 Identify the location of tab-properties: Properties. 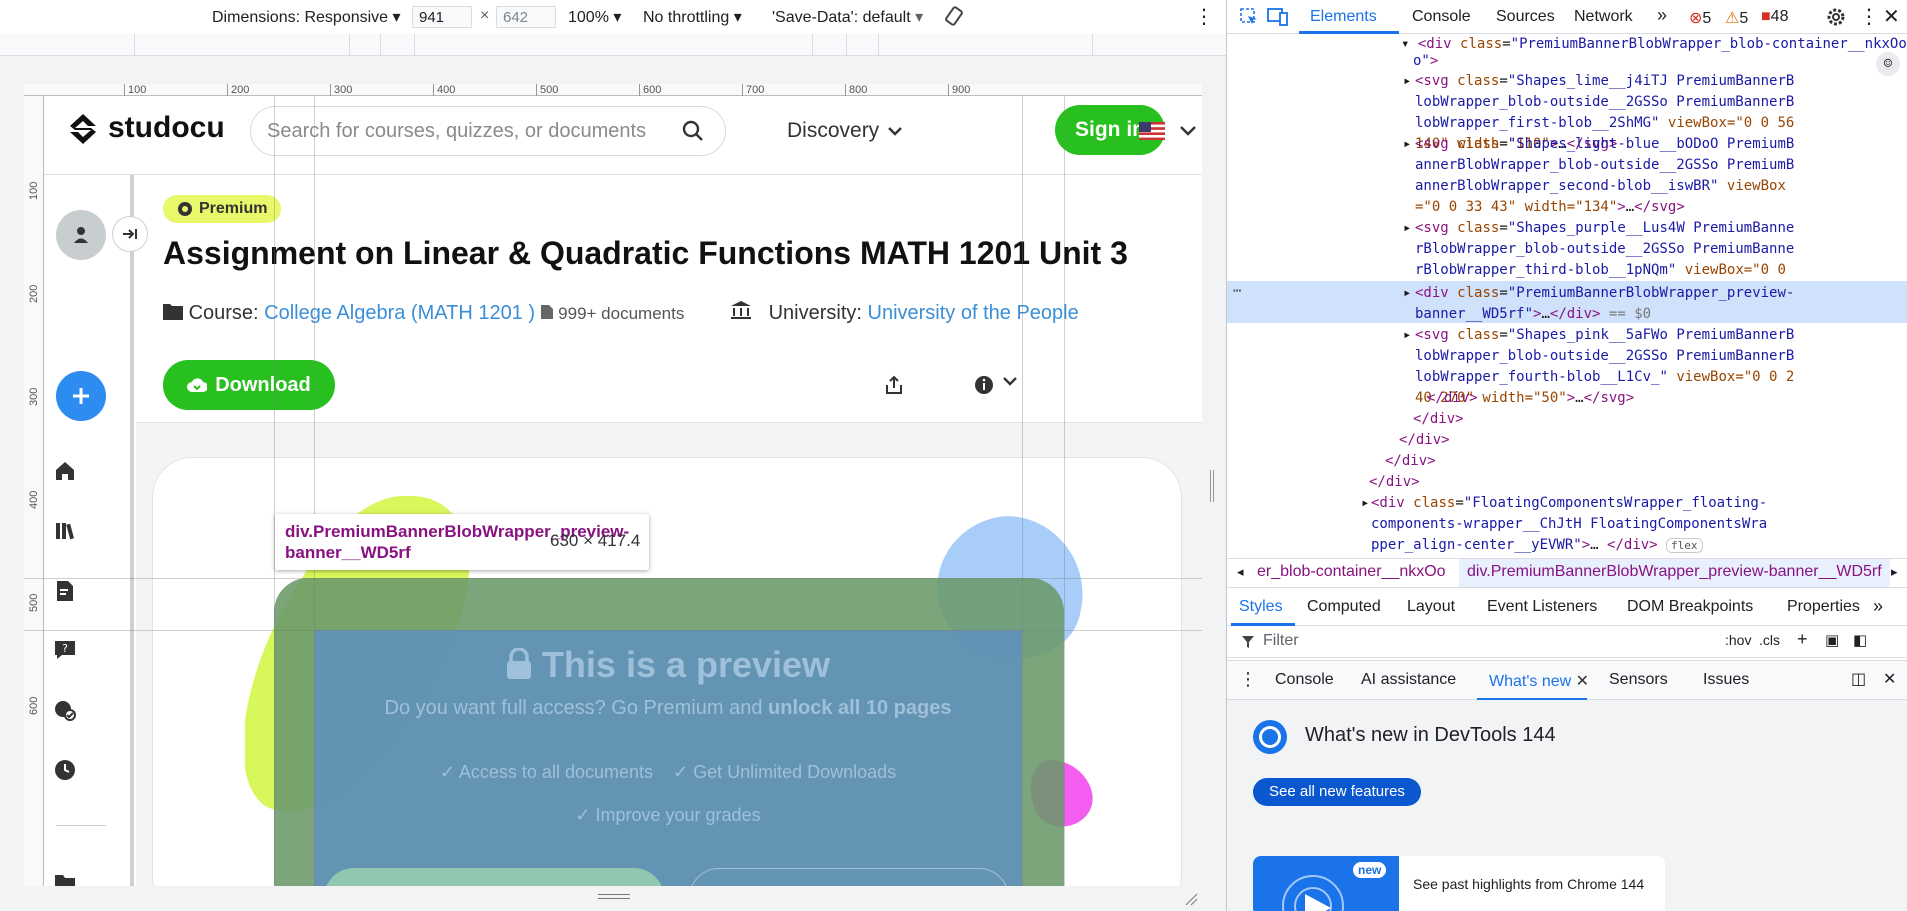
(1823, 607).